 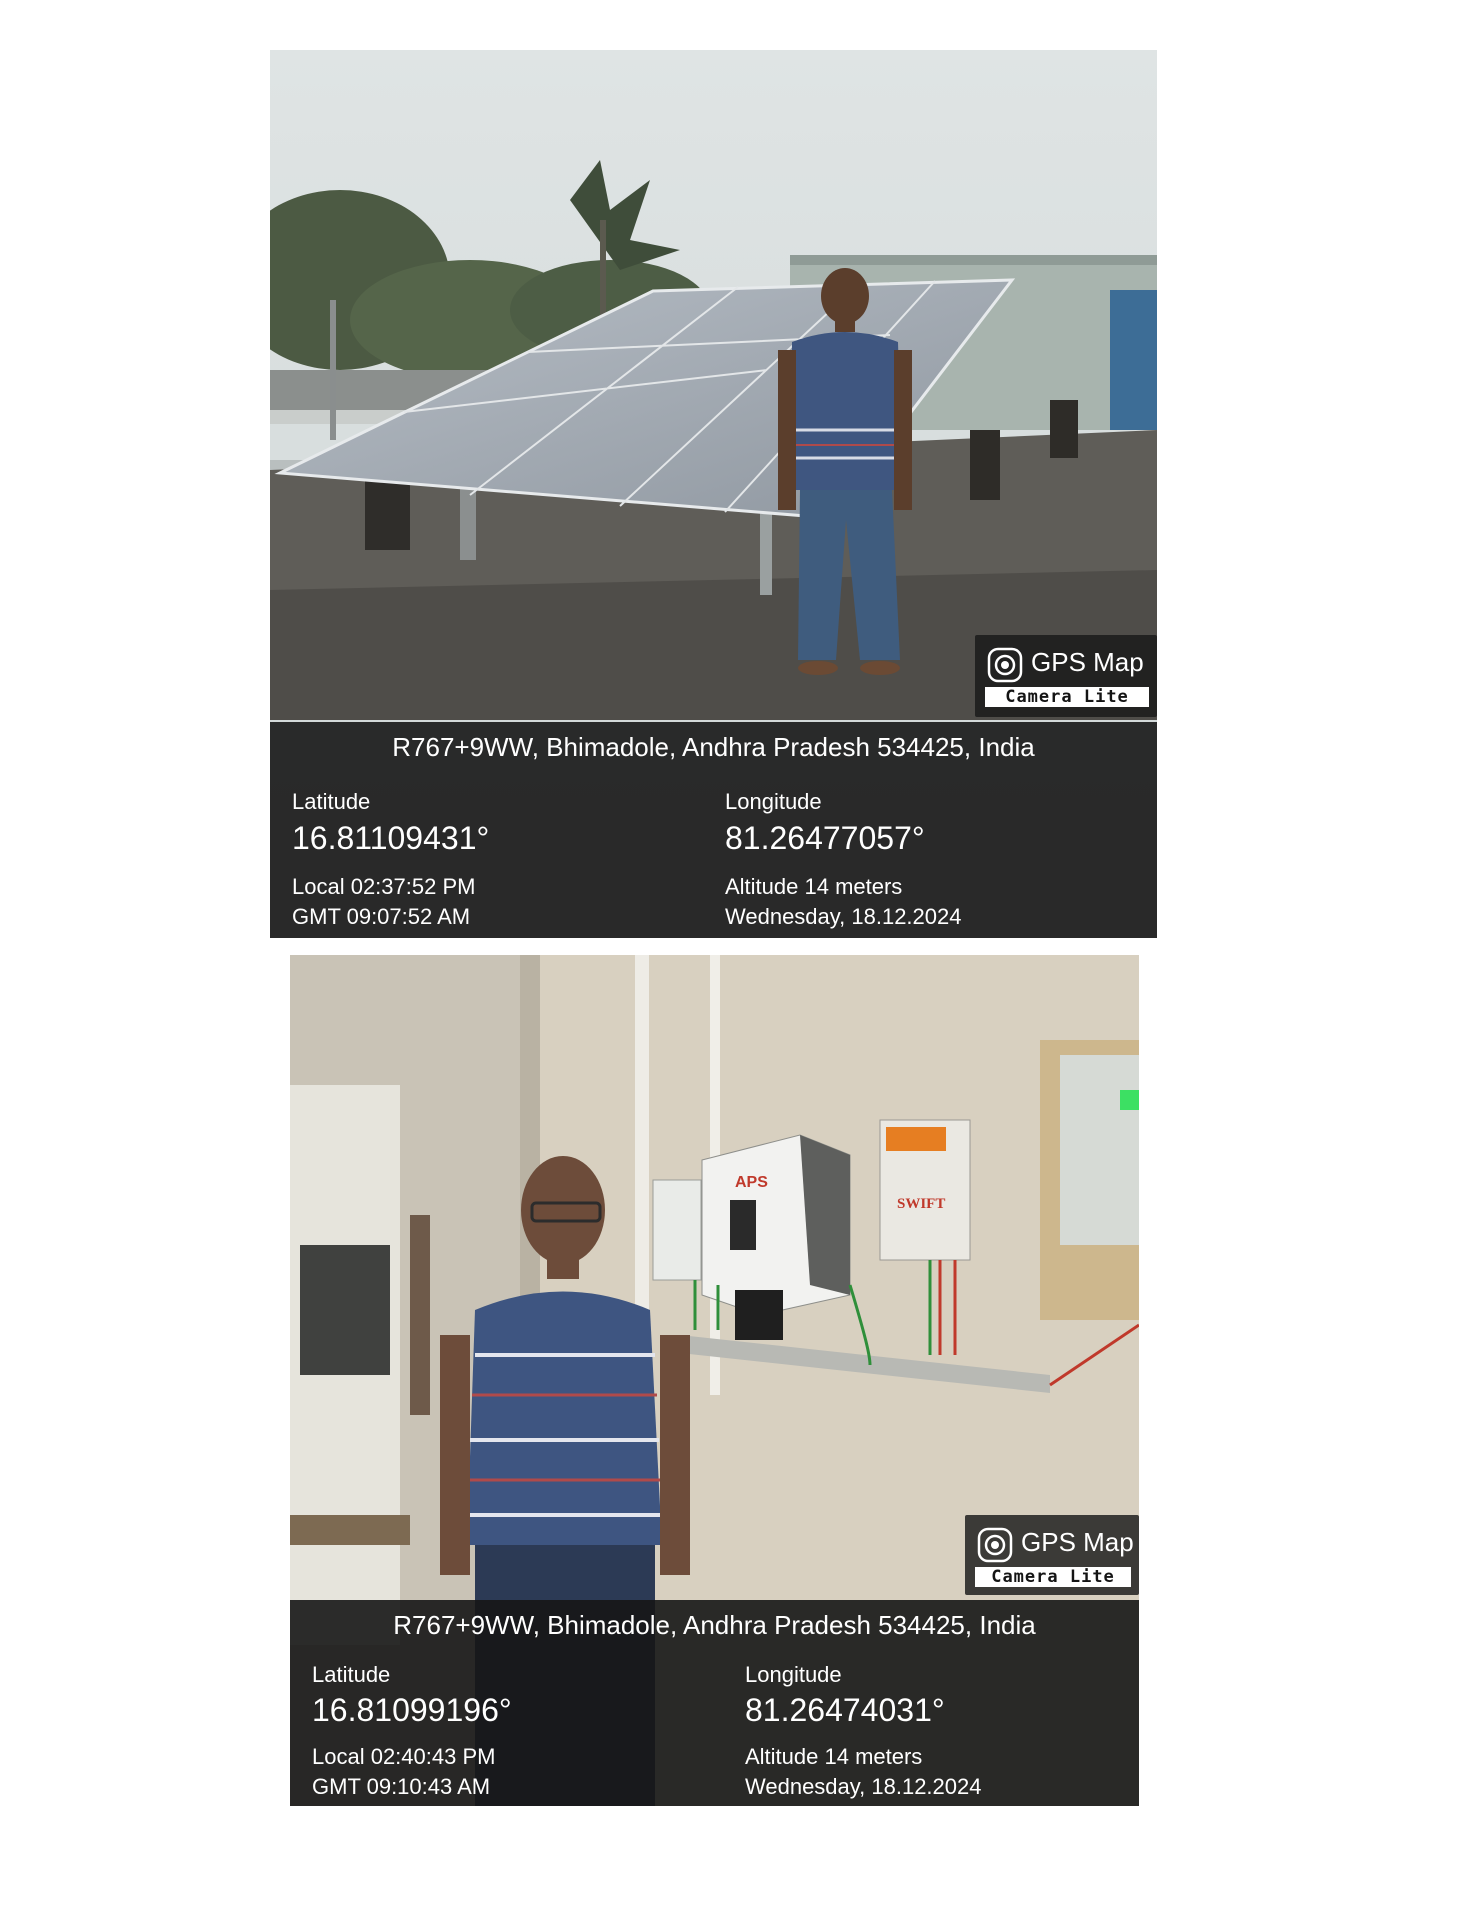 What do you see at coordinates (381, 916) in the screenshot?
I see `gmt-time: GMT 09:07:52 AM` at bounding box center [381, 916].